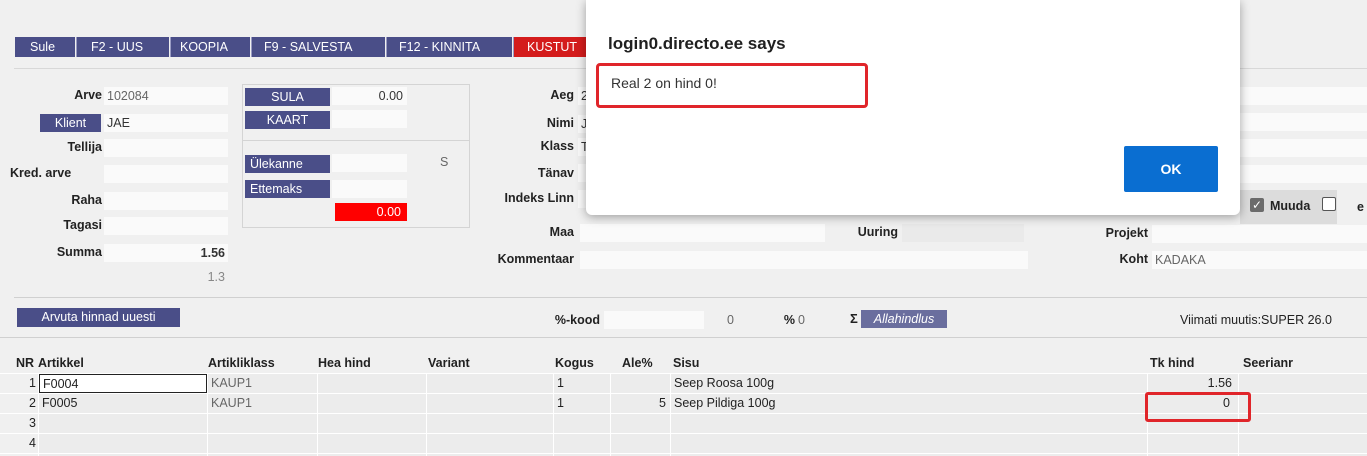 This screenshot has width=1367, height=456. Describe the element at coordinates (32, 383) in the screenshot. I see `row-nr: 1` at that location.